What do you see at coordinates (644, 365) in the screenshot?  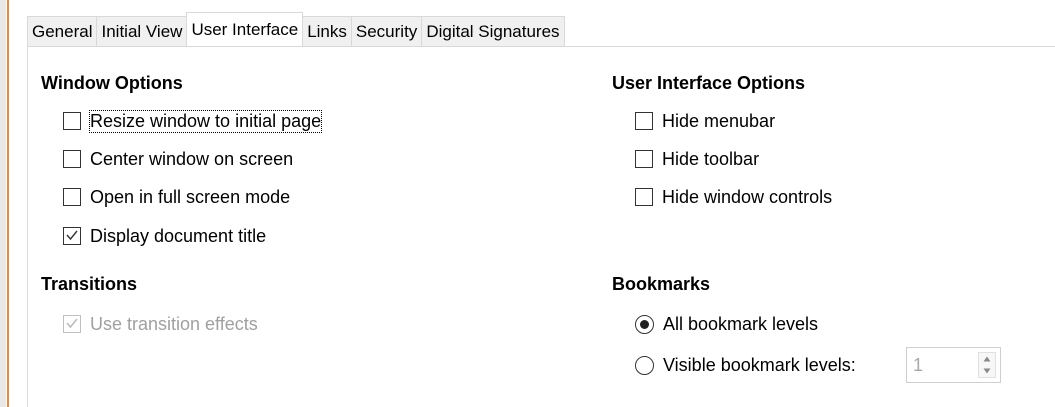 I see `visible-bookmark-levels-radio` at bounding box center [644, 365].